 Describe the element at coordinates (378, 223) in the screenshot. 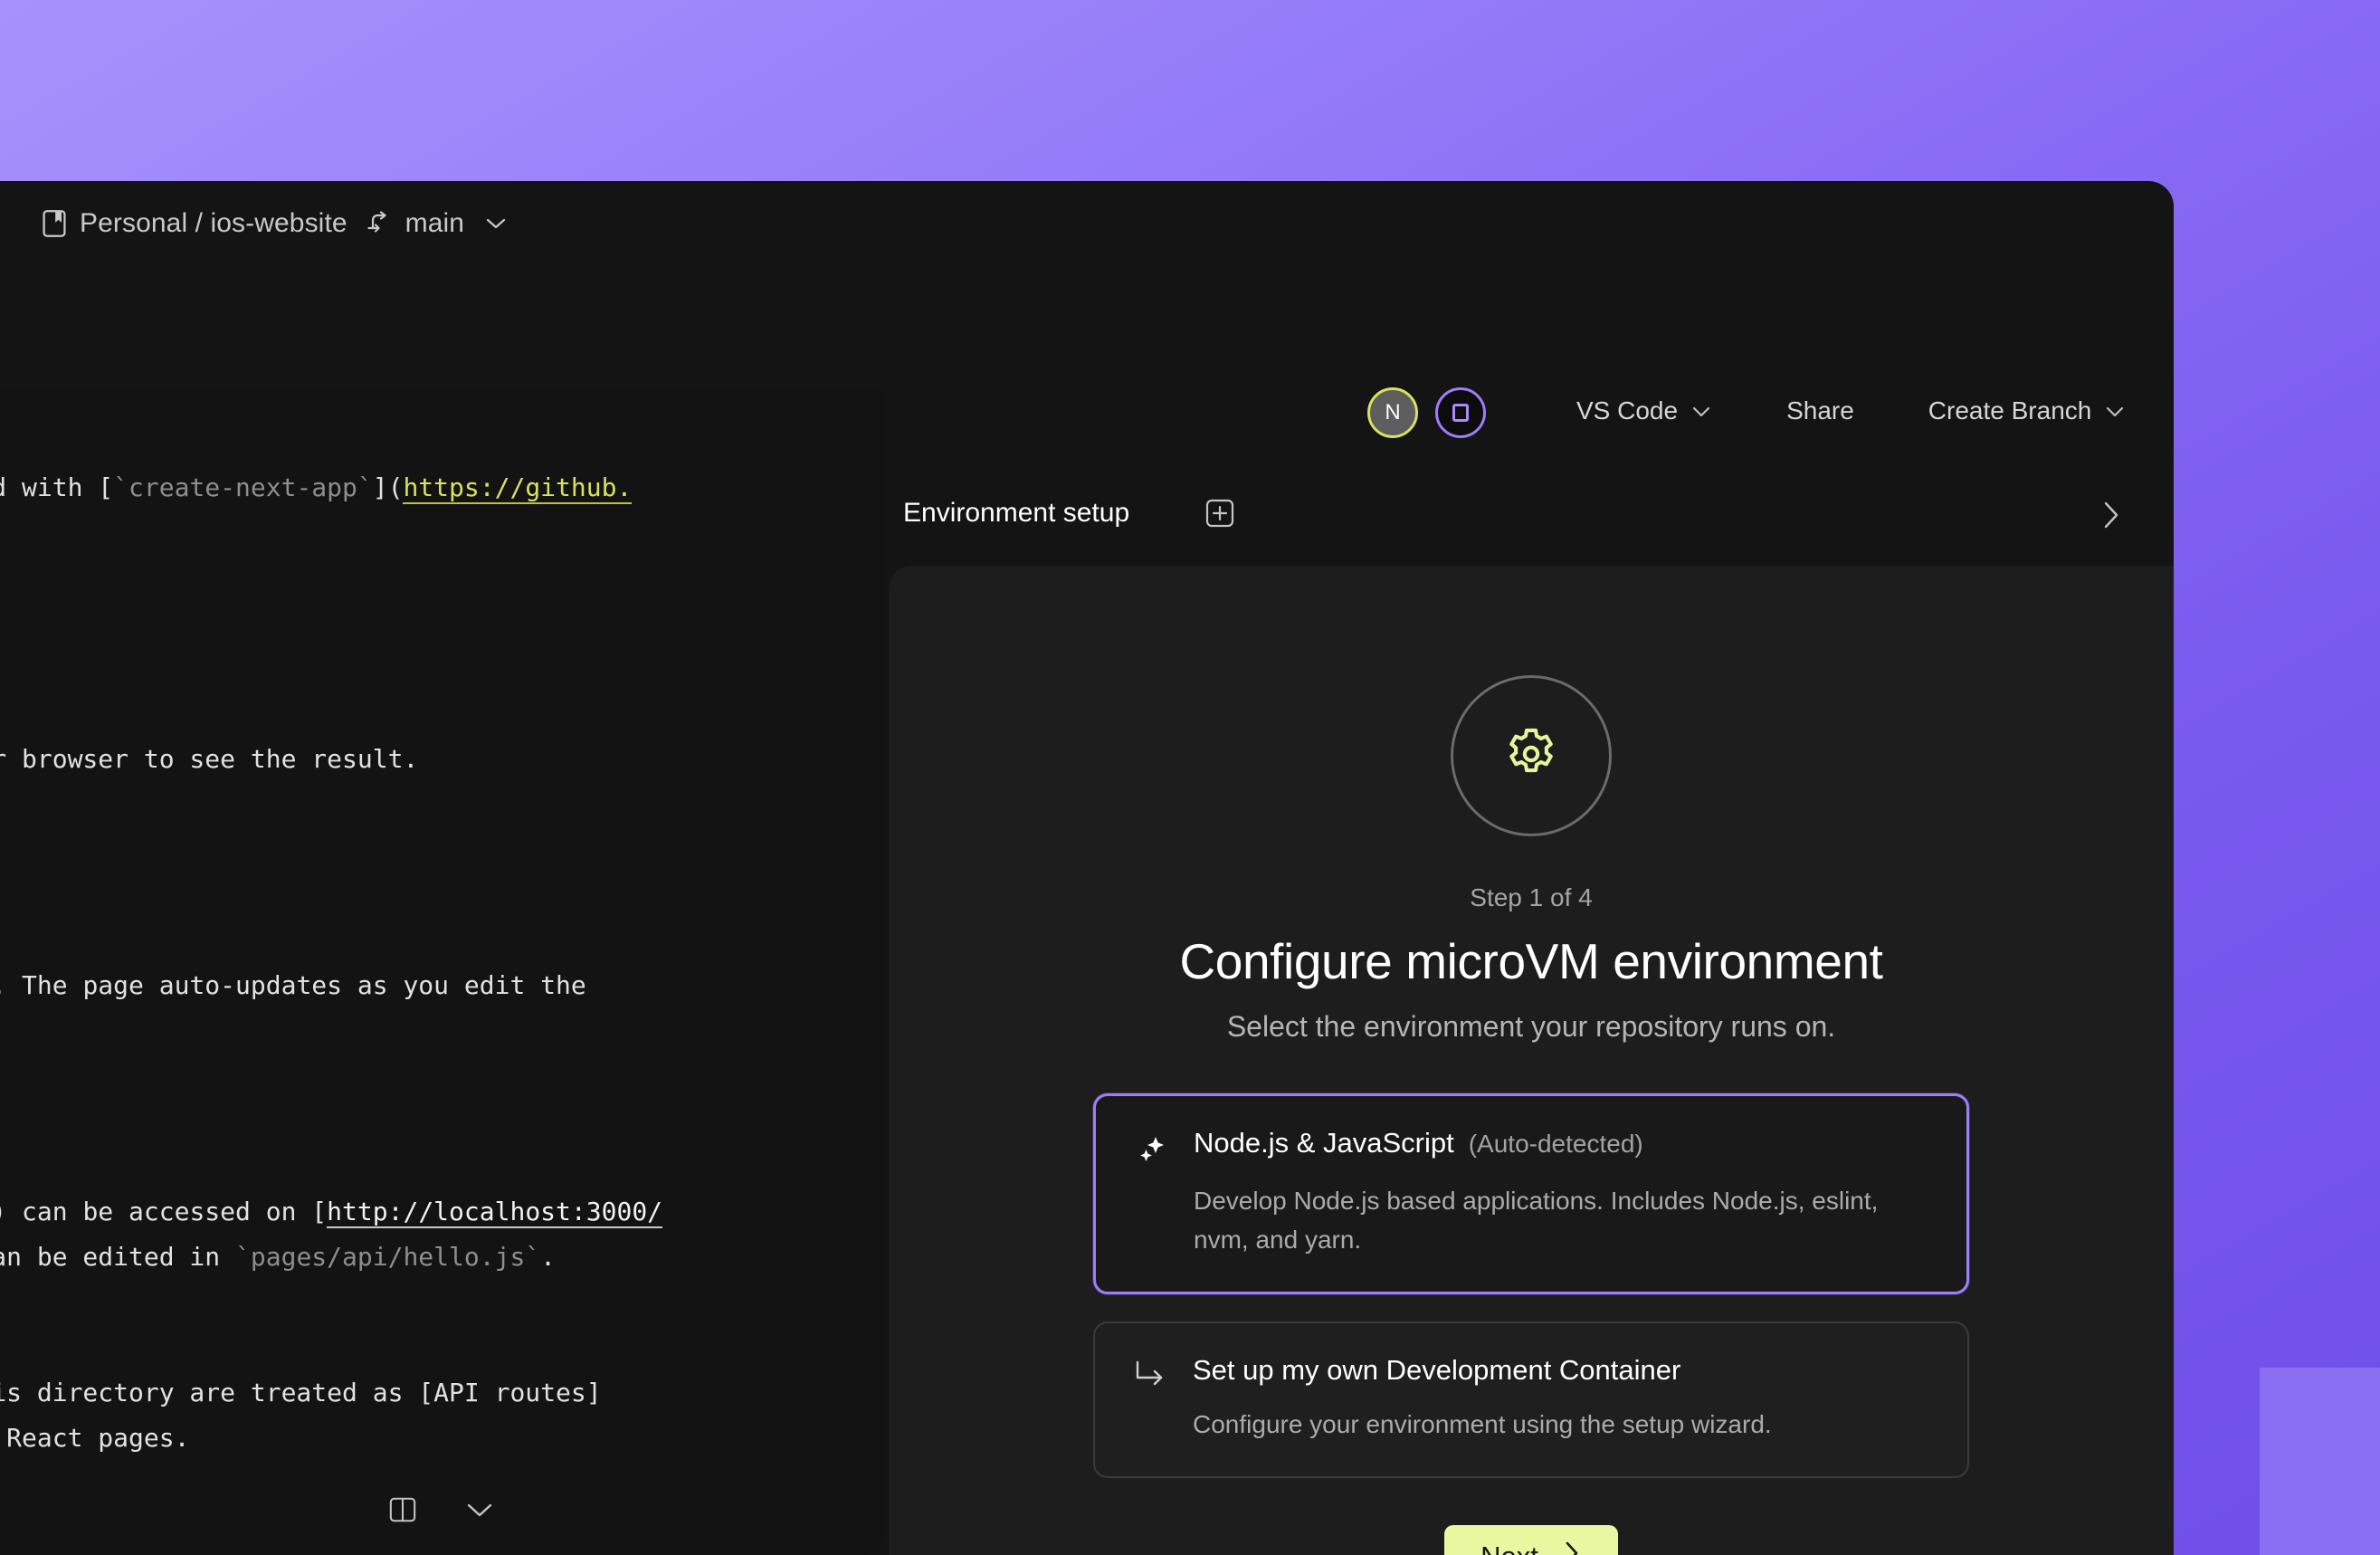

I see `branch-icon` at that location.